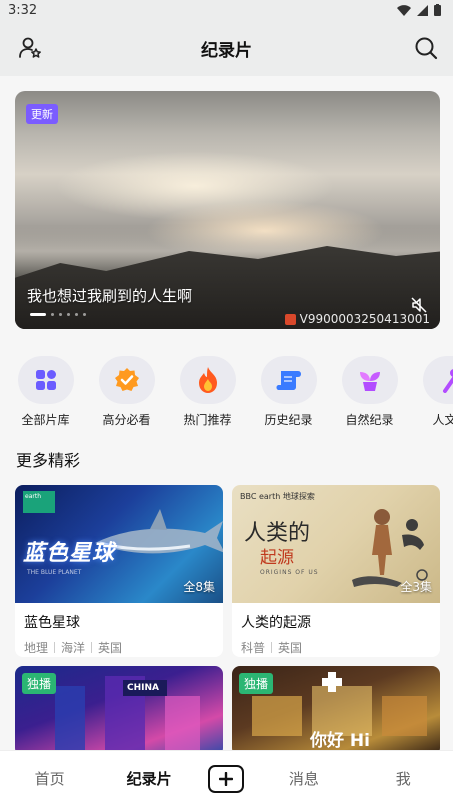 The width and height of the screenshot is (453, 806). Describe the element at coordinates (119, 630) in the screenshot. I see `card-info: 蓝色星球 地理 海洋 英国` at that location.